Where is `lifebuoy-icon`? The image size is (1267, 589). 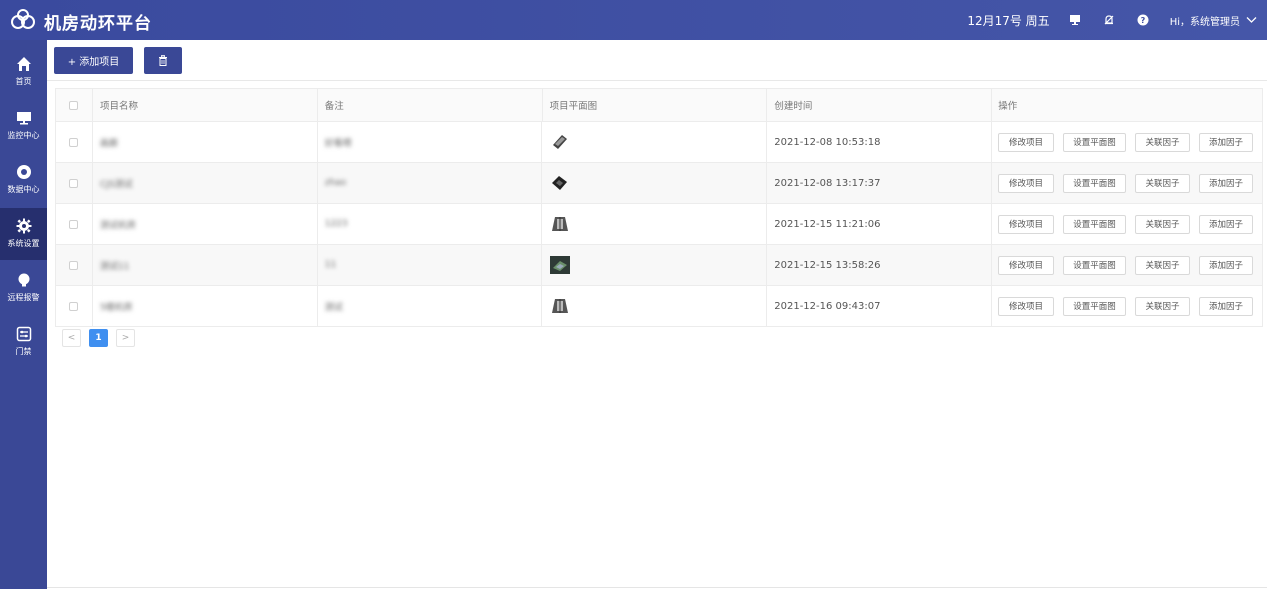 lifebuoy-icon is located at coordinates (23, 172).